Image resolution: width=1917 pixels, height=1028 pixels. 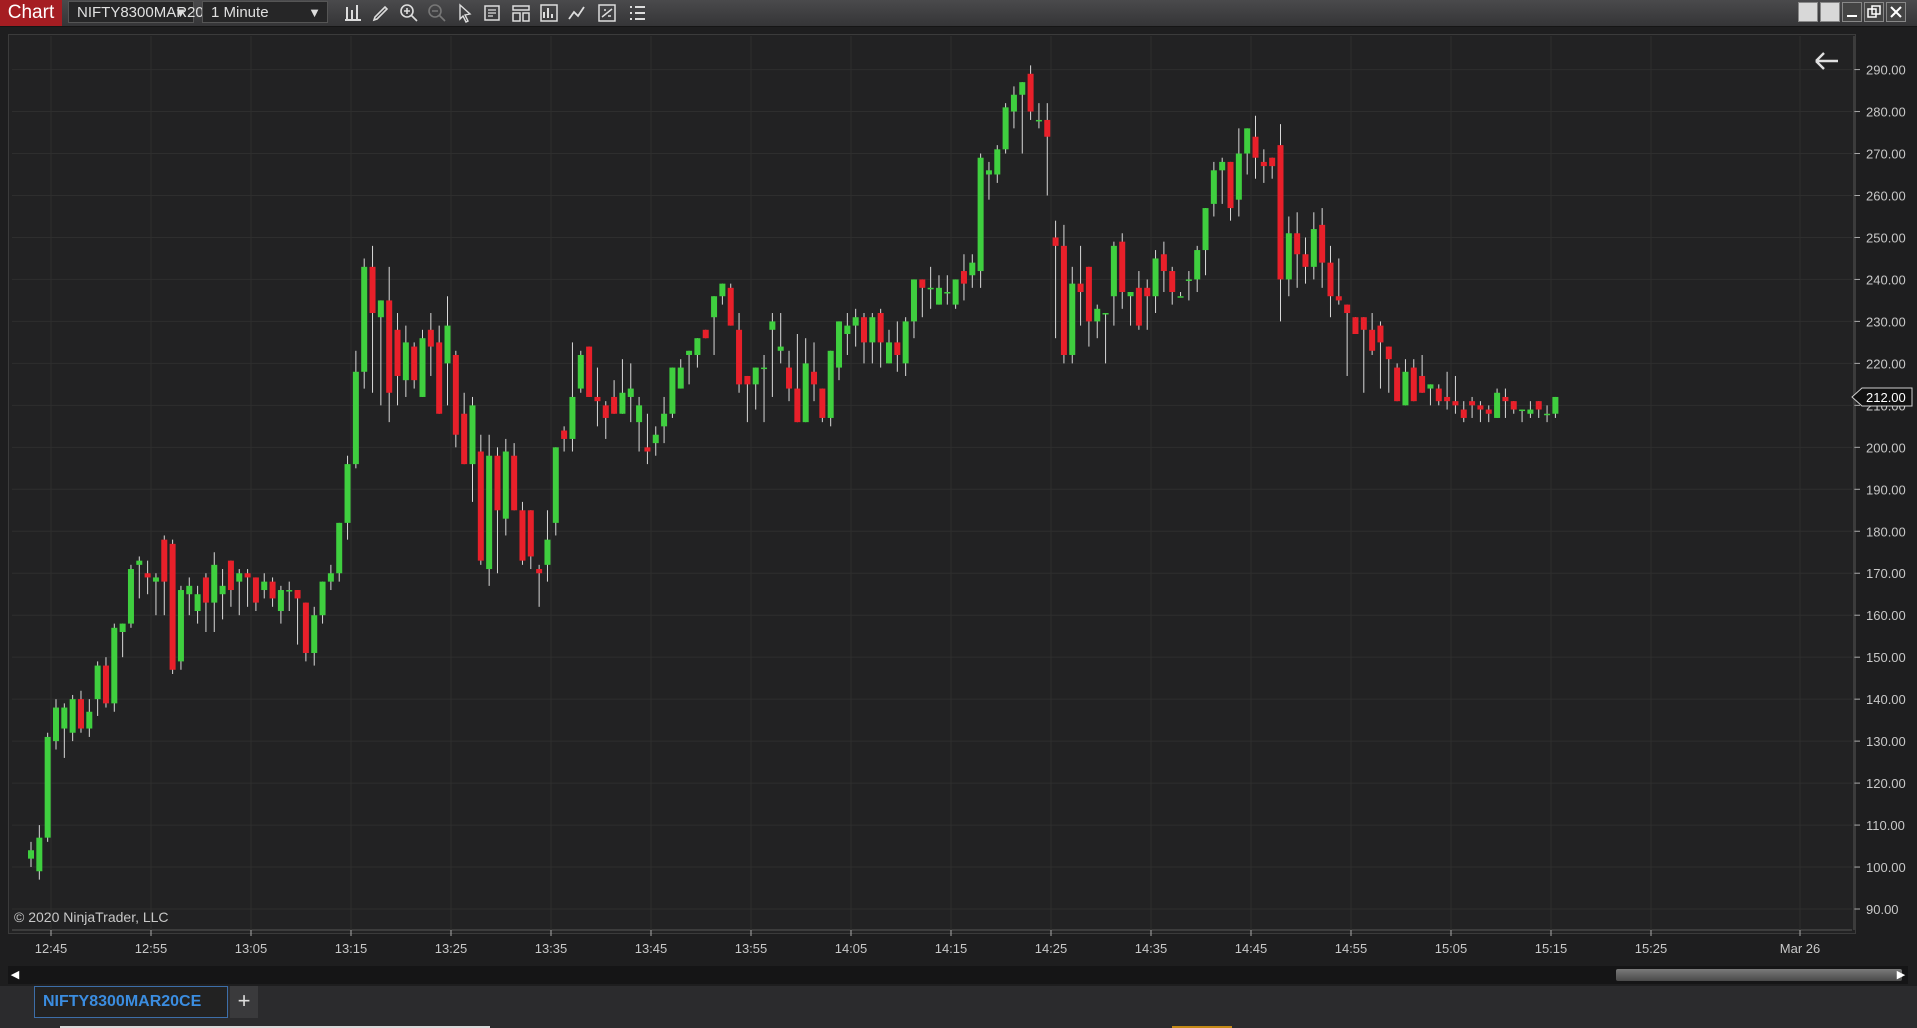 What do you see at coordinates (451, 948) in the screenshot?
I see `x-tick-label: 13:25` at bounding box center [451, 948].